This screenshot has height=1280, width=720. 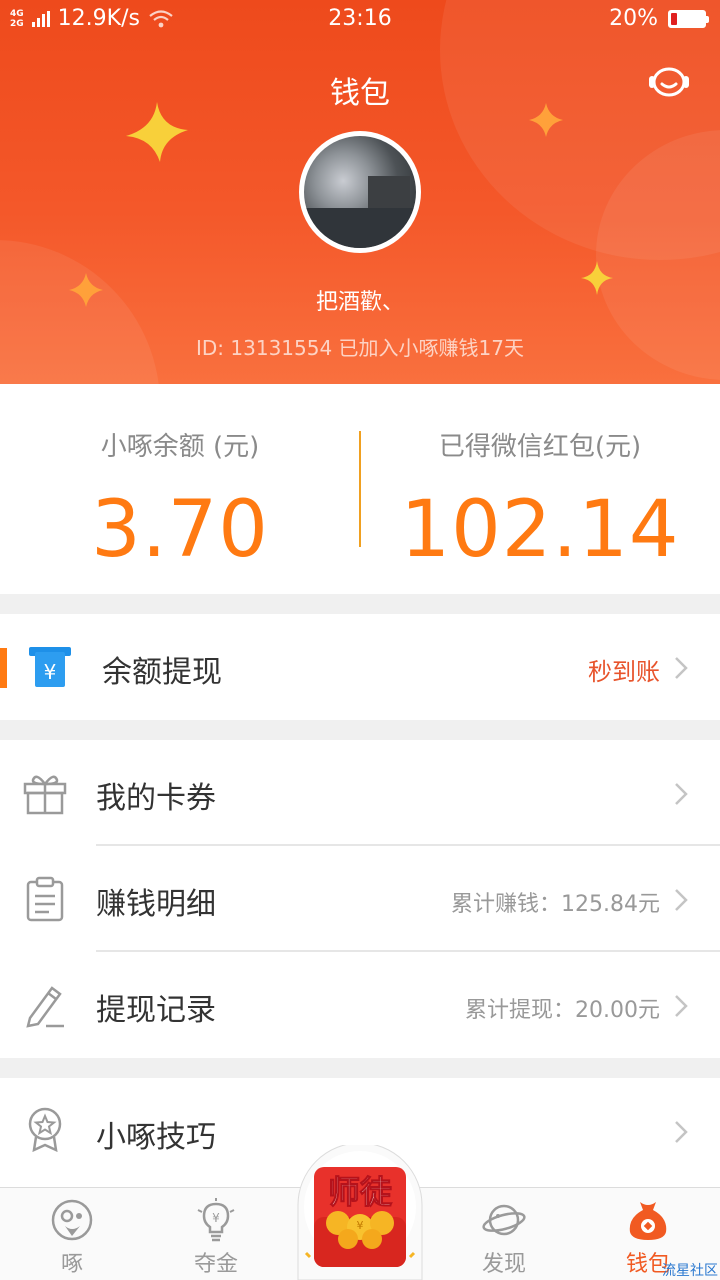 I want to click on withdraw-row: ¥ 余额提现 秒到账, so click(x=360, y=667).